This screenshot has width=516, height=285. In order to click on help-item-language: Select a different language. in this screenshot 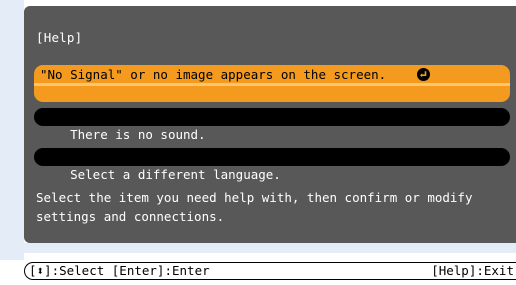, I will do `click(272, 165)`.